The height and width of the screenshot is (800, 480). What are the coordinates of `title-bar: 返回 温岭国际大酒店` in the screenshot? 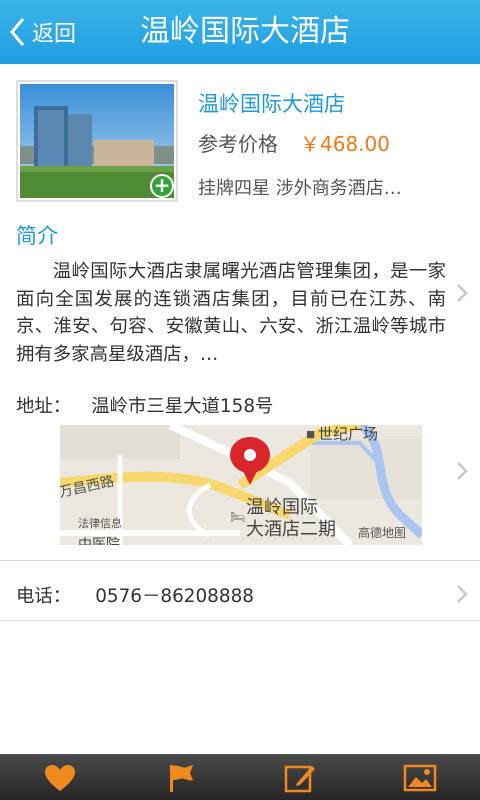 It's located at (240, 32).